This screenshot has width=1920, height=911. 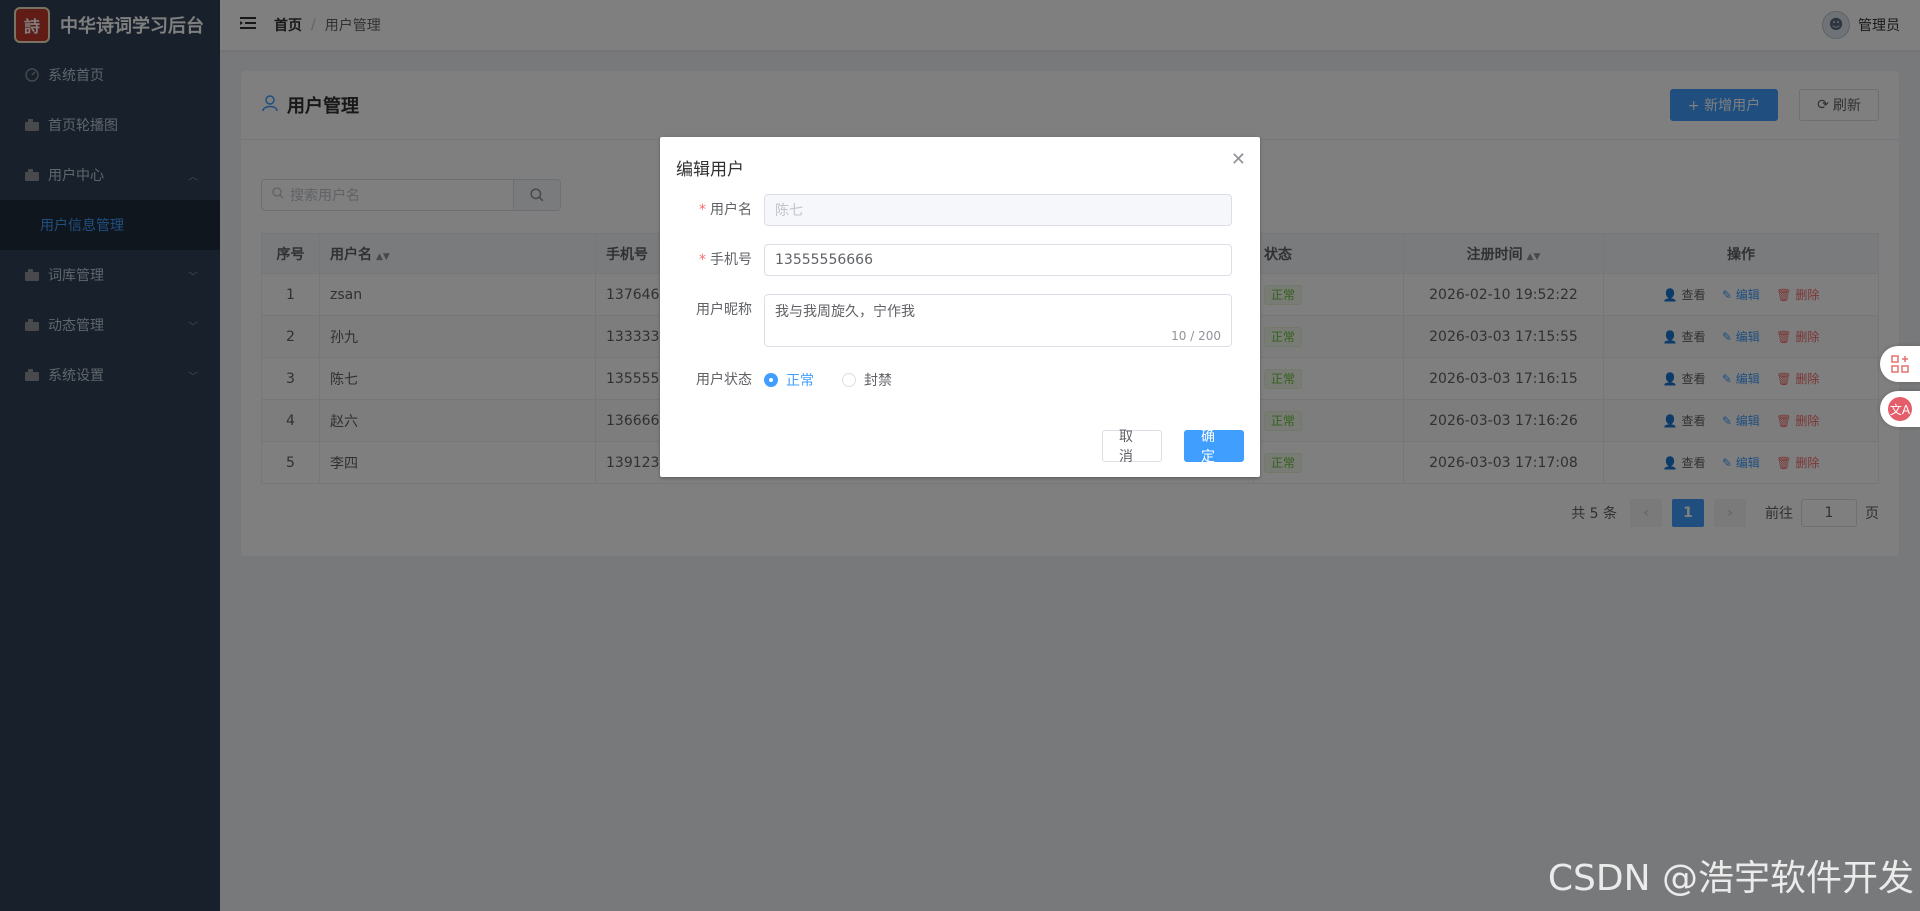 I want to click on apps-icon, so click(x=1900, y=364).